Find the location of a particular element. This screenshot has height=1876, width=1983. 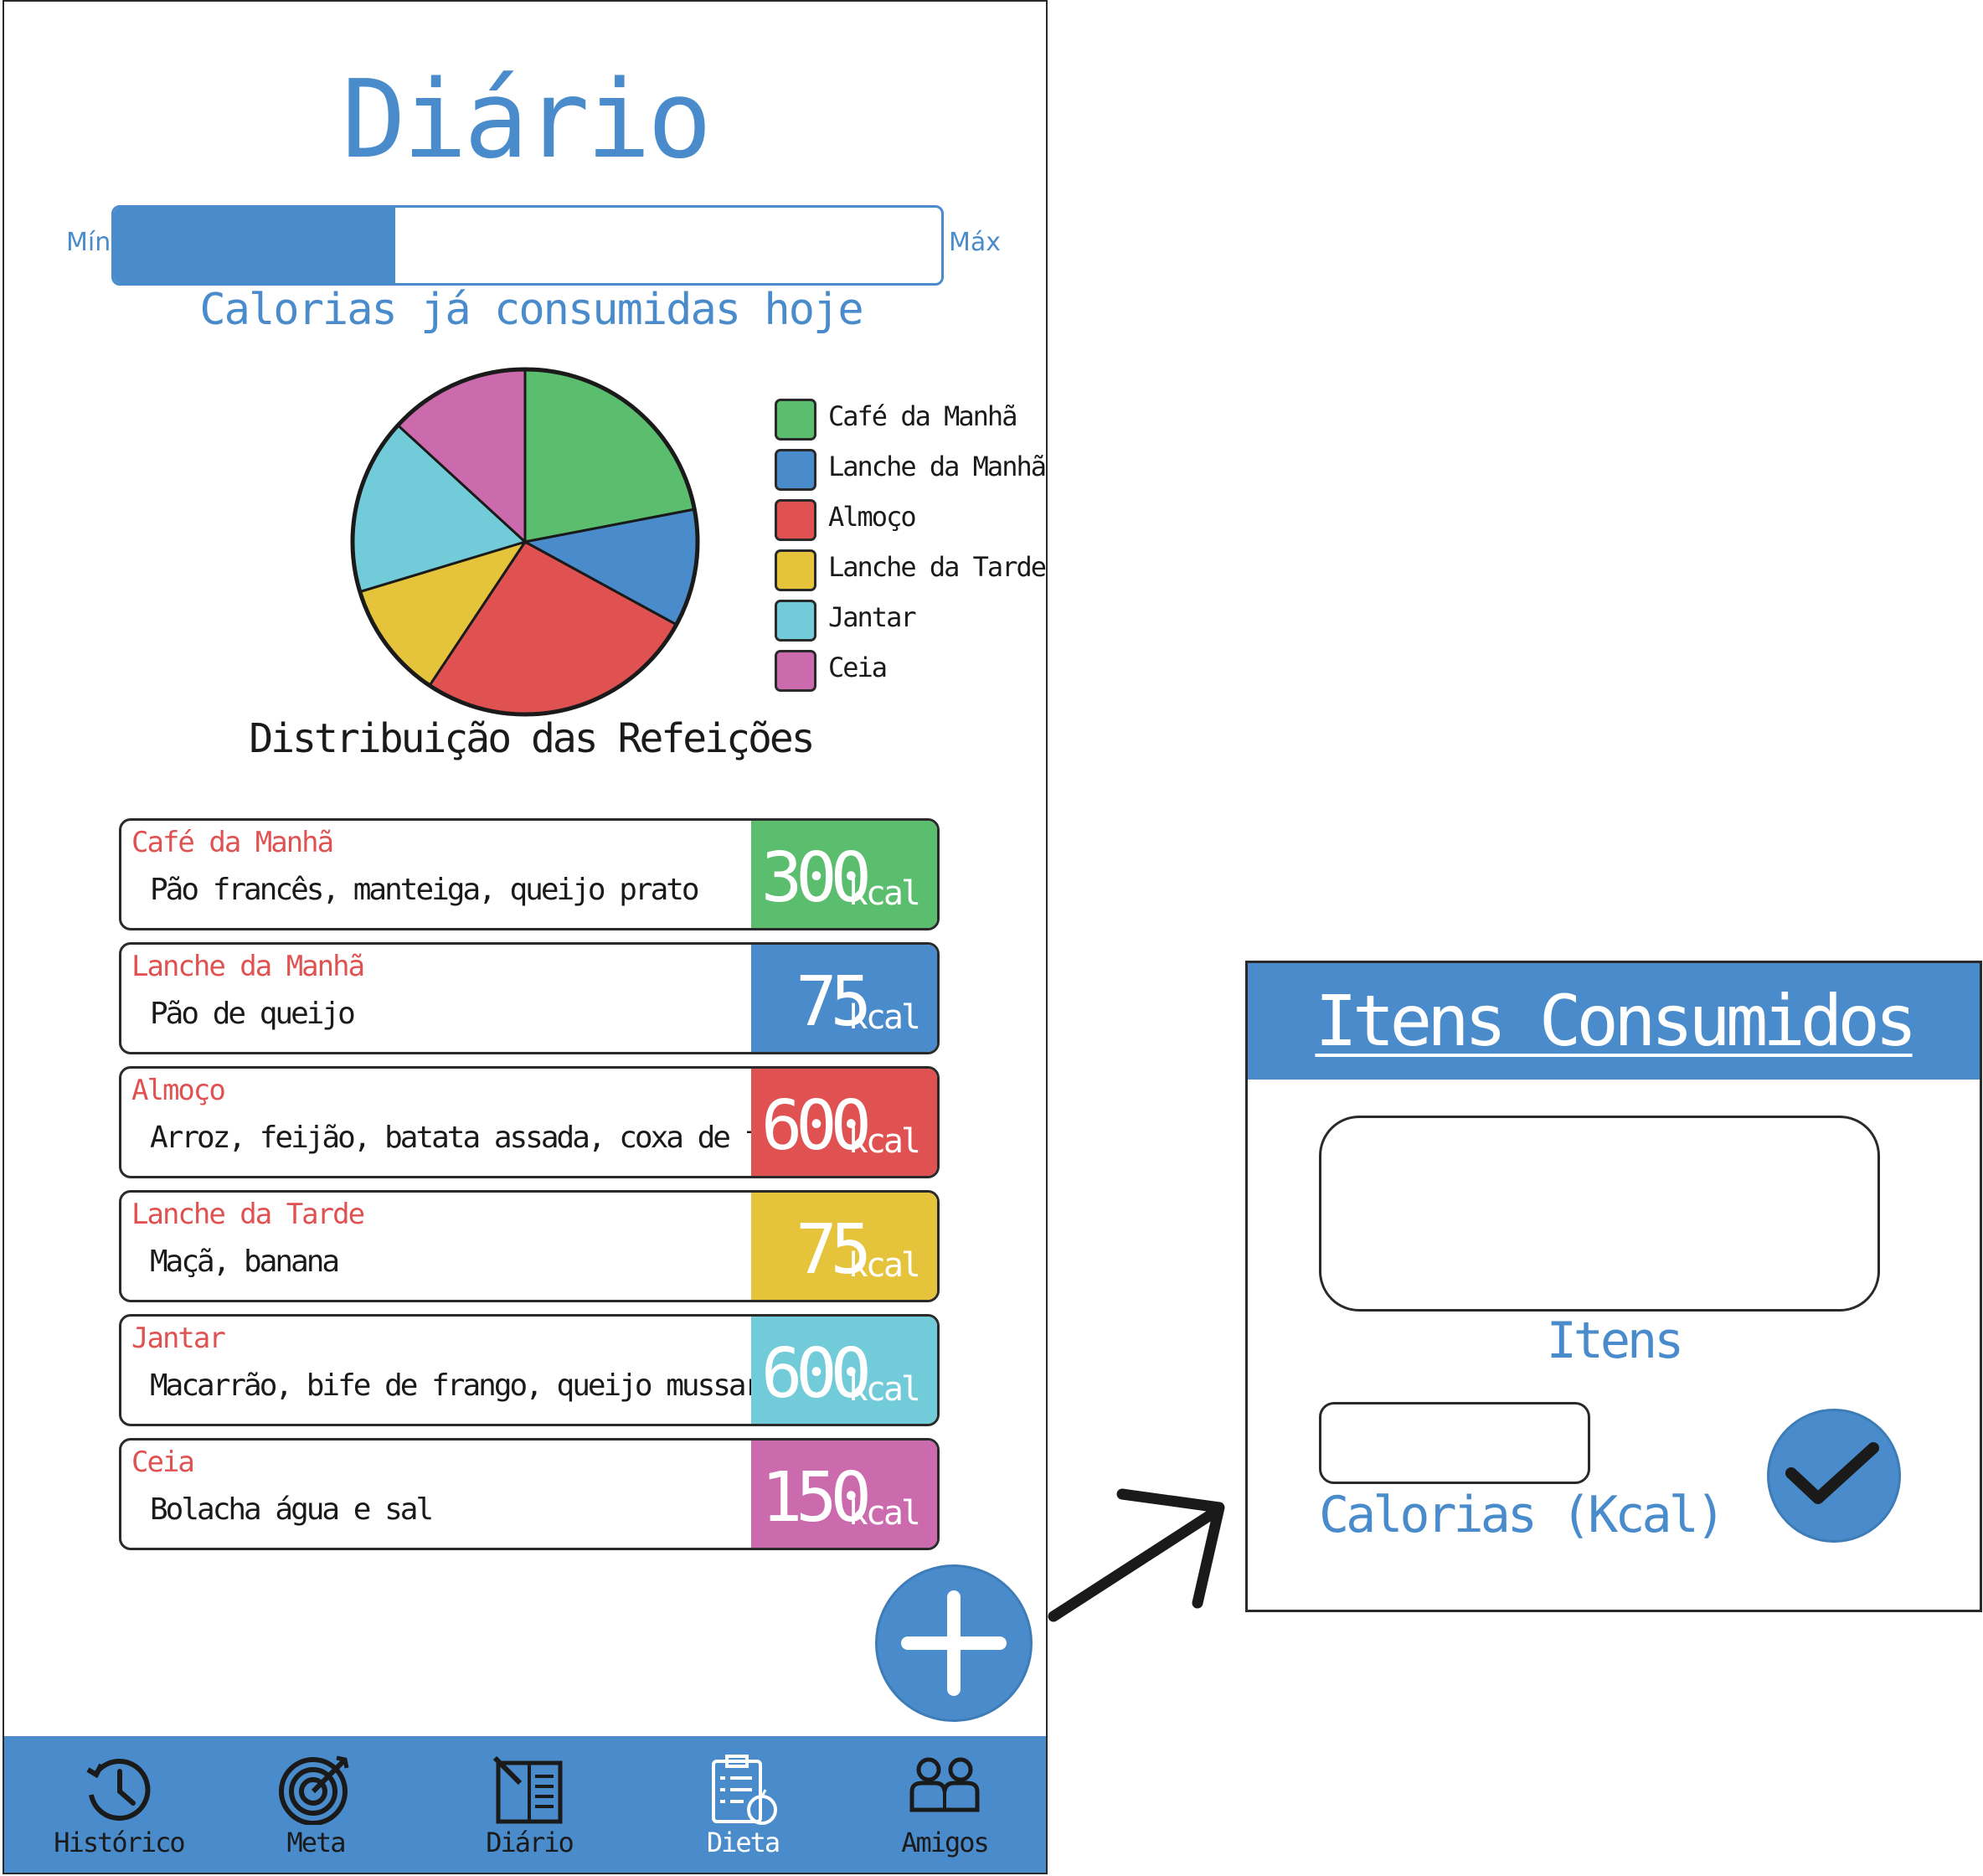

flow-arrow is located at coordinates (1136, 1555).